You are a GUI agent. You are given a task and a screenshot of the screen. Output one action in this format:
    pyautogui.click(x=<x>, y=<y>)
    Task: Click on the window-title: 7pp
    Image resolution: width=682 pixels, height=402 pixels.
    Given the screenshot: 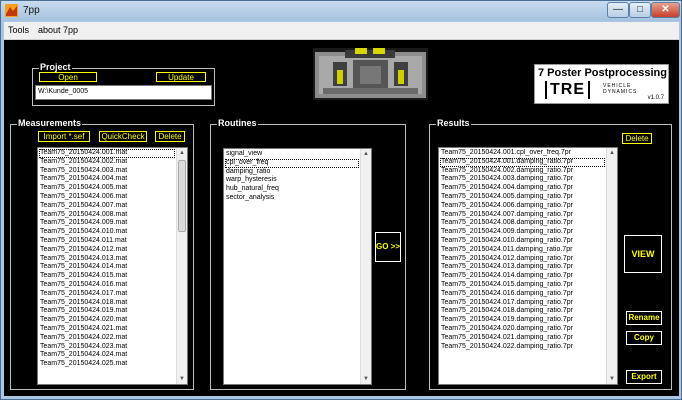 What is the action you would take?
    pyautogui.click(x=31, y=10)
    